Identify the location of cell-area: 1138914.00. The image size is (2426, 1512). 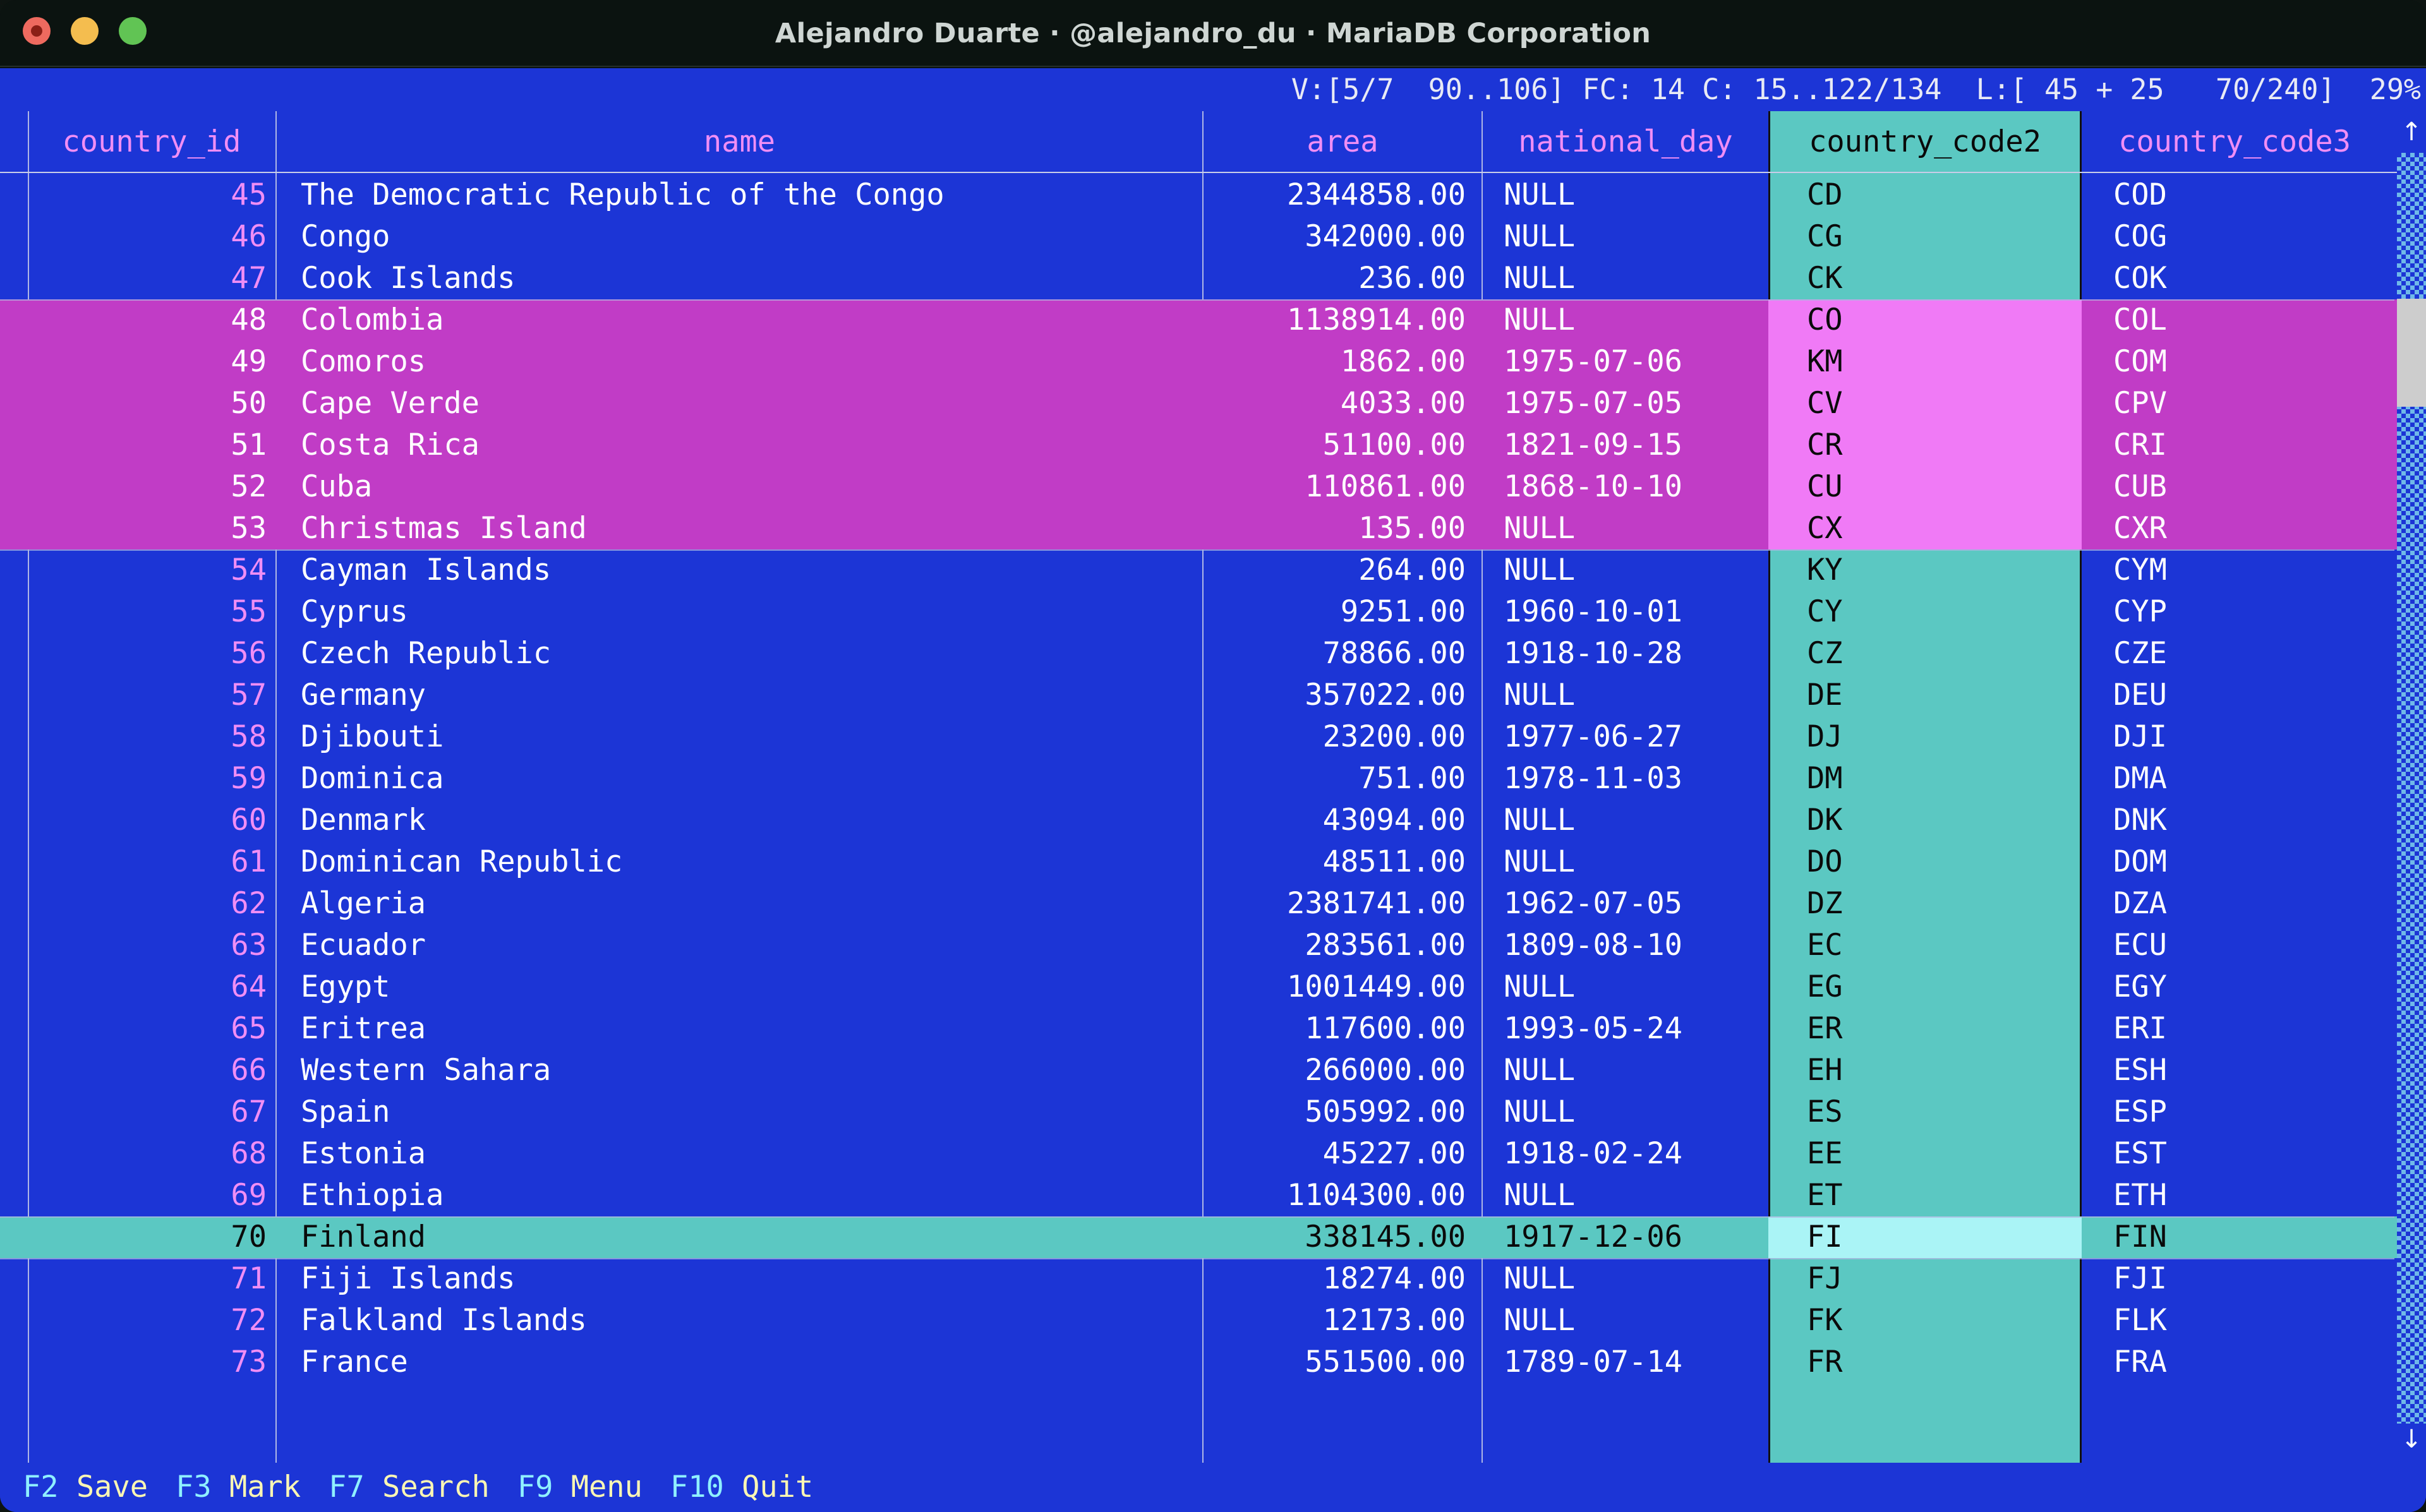
(1342, 320).